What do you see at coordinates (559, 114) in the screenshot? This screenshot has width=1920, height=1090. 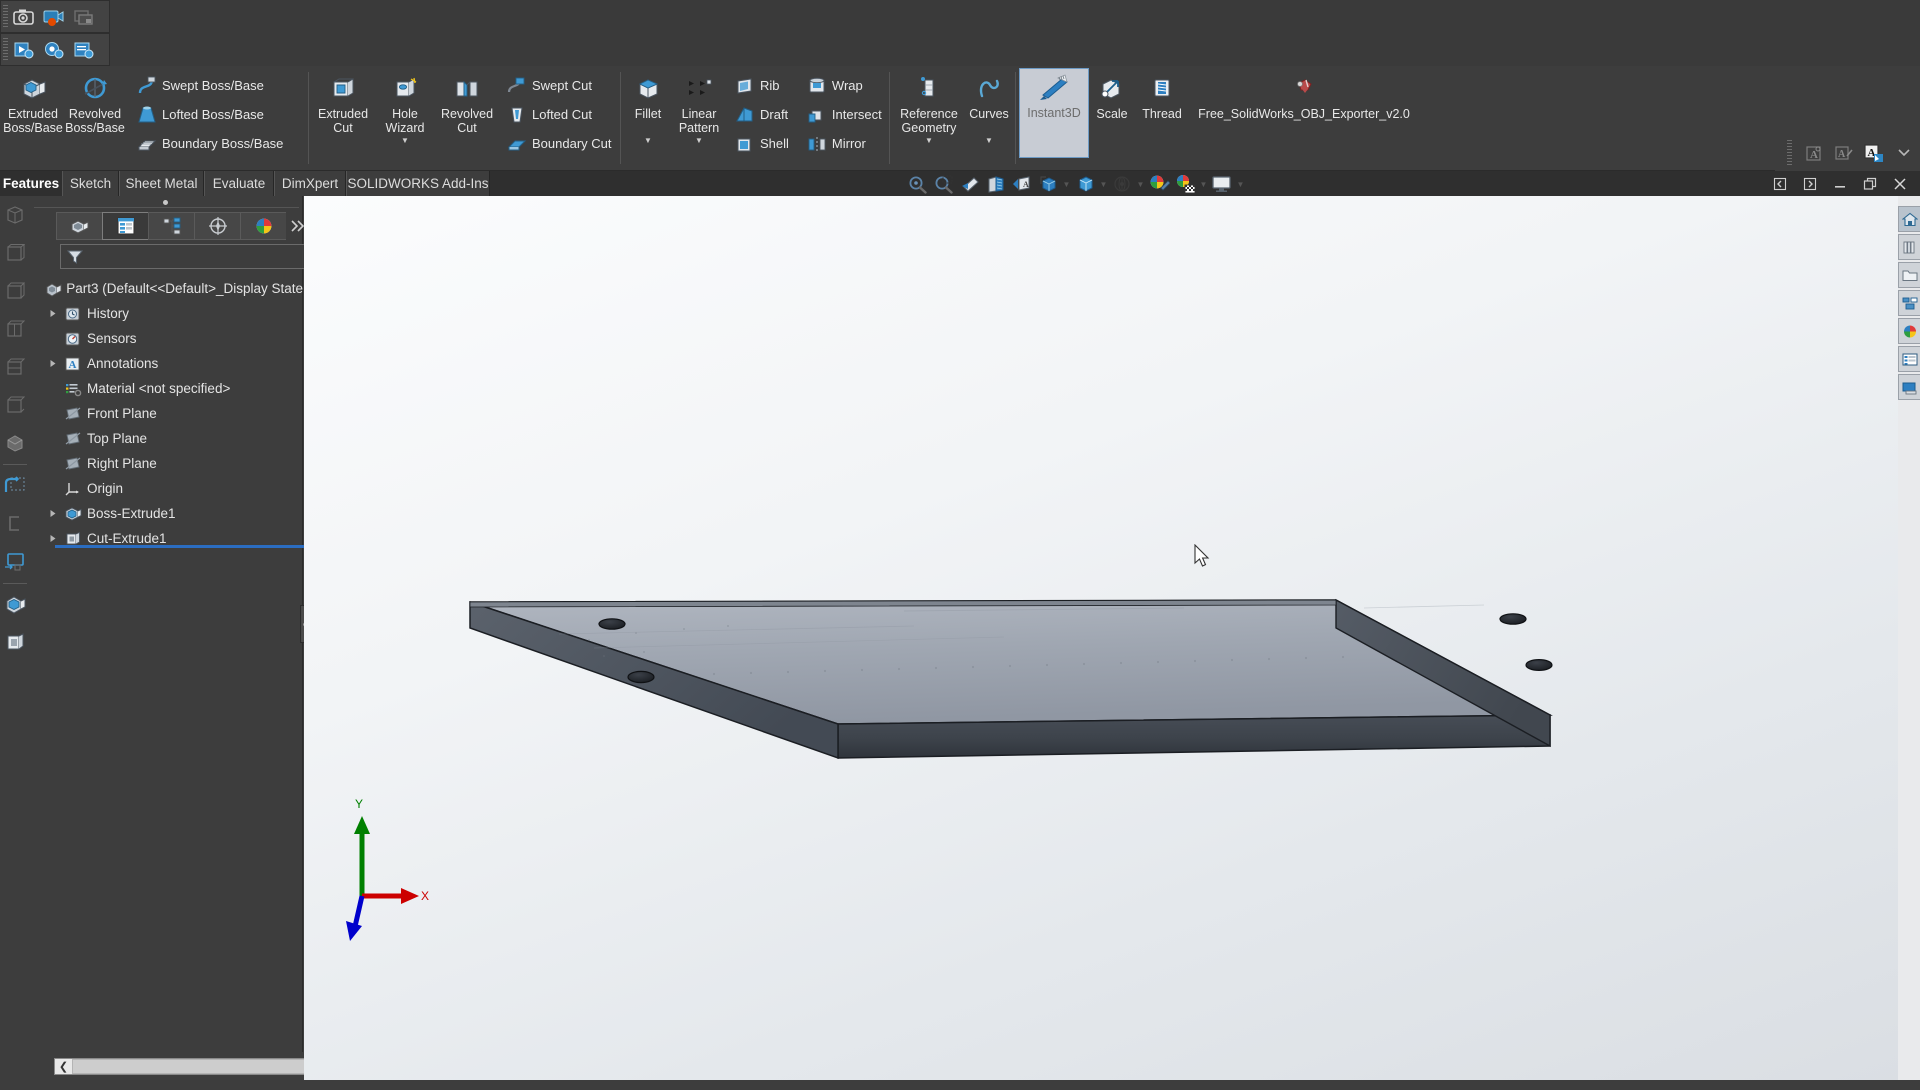 I see `lofted-cut-button: Lofted Cut` at bounding box center [559, 114].